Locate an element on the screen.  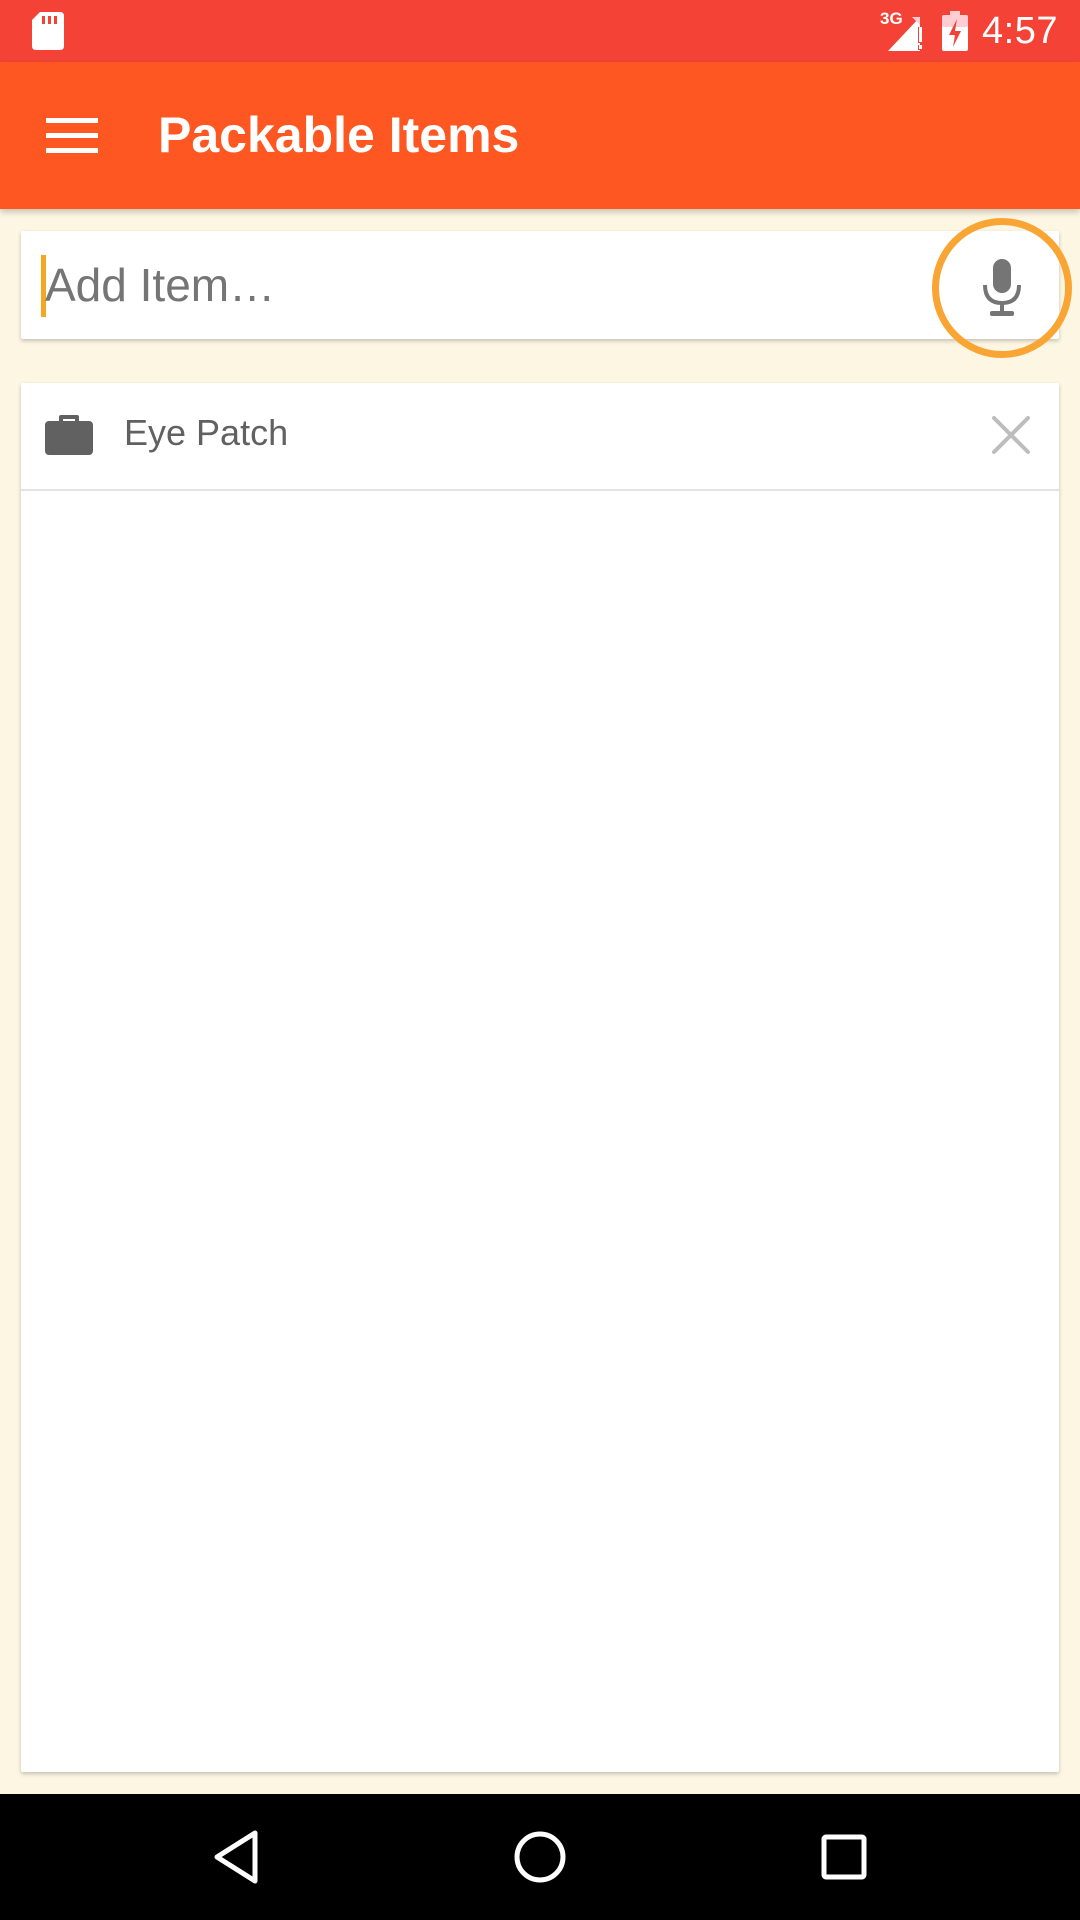
microphone-icon is located at coordinates (1002, 287).